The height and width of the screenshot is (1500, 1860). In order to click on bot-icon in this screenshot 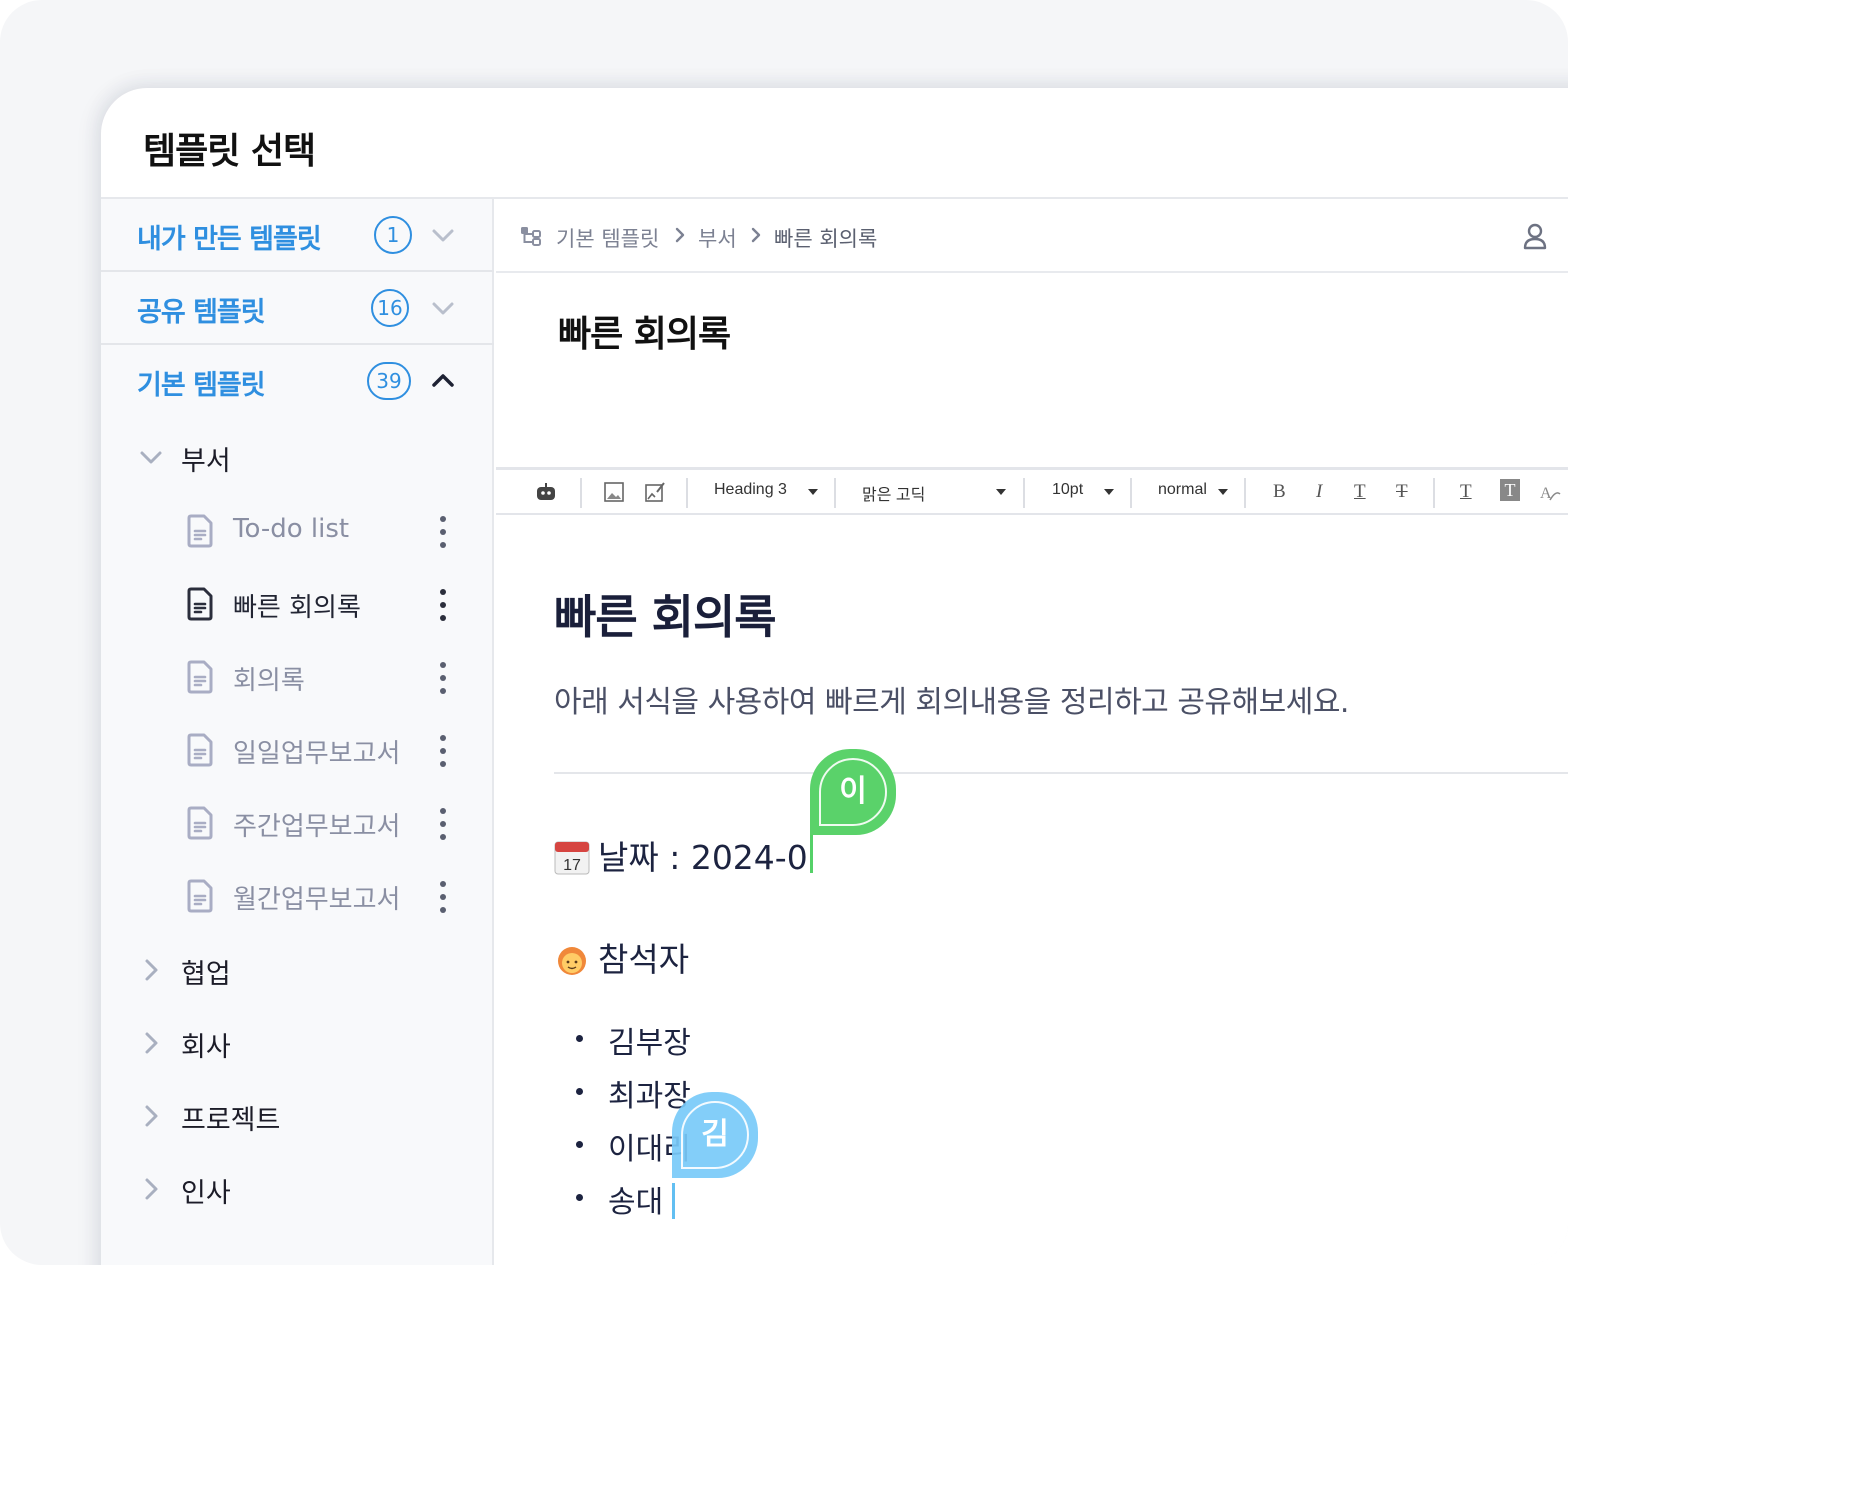, I will do `click(546, 492)`.